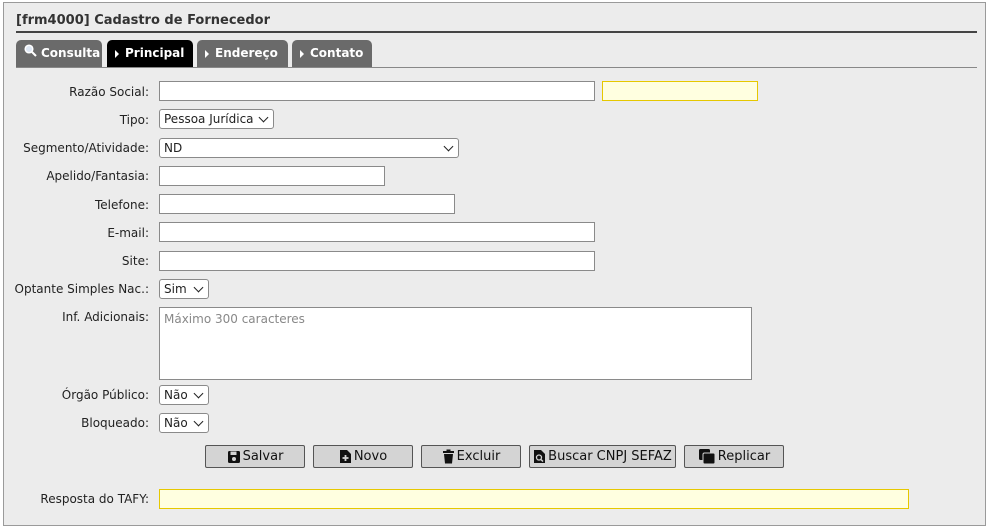 Image resolution: width=991 pixels, height=531 pixels. I want to click on orgao-publico-select: Não, so click(184, 395).